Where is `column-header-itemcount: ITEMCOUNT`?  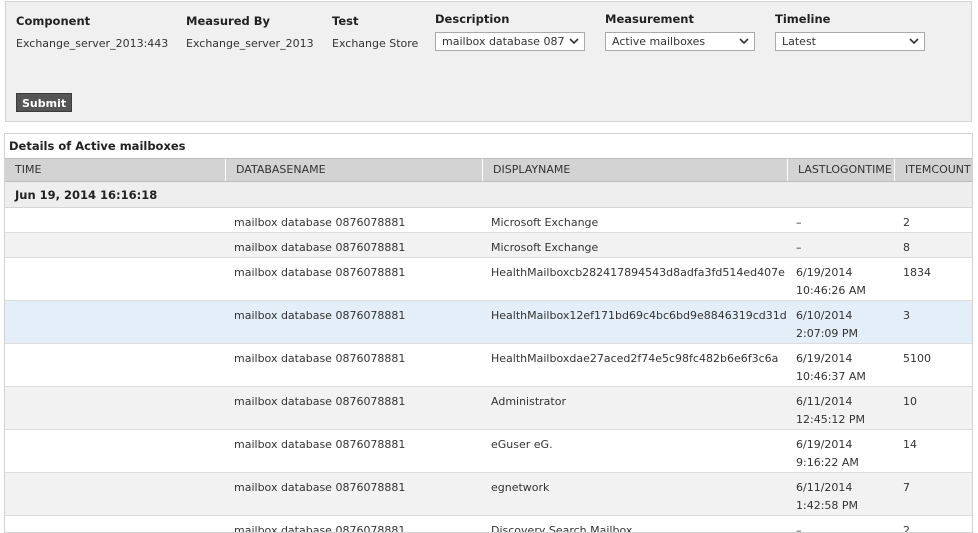
column-header-itemcount: ITEMCOUNT is located at coordinates (933, 170).